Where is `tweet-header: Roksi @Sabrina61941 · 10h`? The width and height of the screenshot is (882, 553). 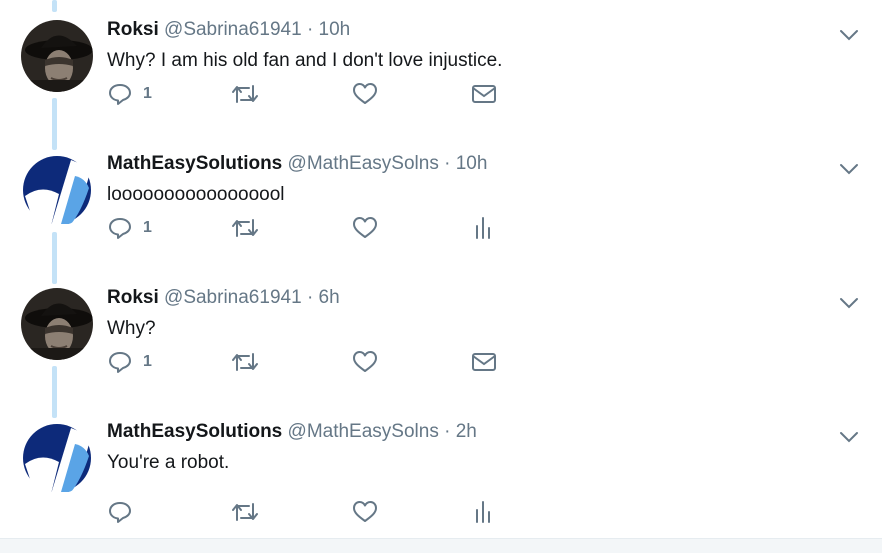
tweet-header: Roksi @Sabrina61941 · 10h is located at coordinates (228, 30).